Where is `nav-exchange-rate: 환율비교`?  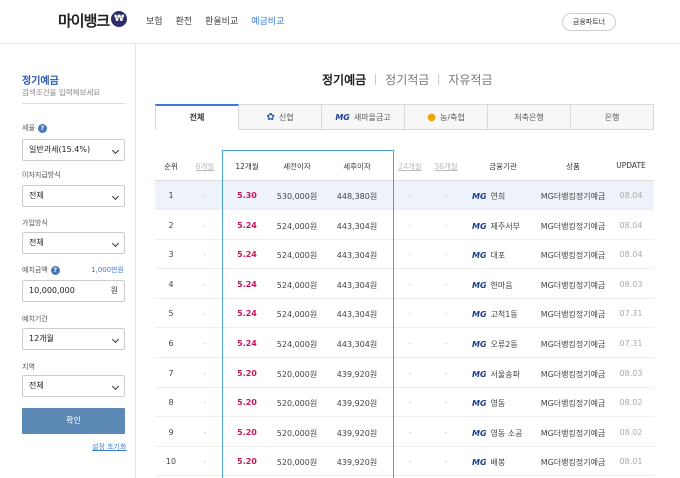
nav-exchange-rate: 환율비교 is located at coordinates (221, 20).